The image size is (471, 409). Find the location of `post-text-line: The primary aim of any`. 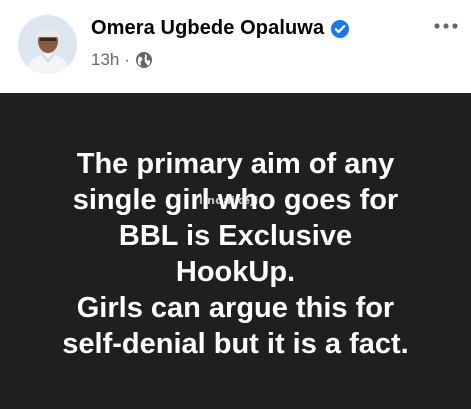

post-text-line: The primary aim of any is located at coordinates (235, 164).